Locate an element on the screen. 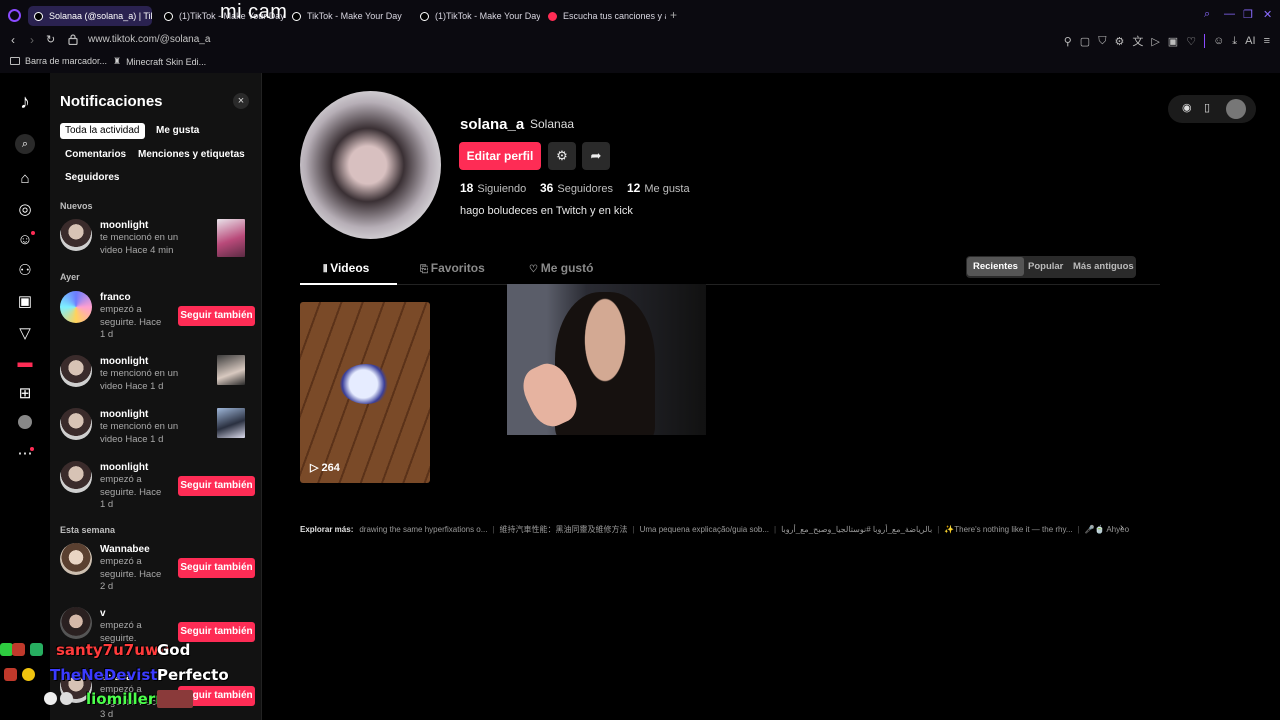 The height and width of the screenshot is (720, 1280). chat-username: TheNeDevist is located at coordinates (104, 675).